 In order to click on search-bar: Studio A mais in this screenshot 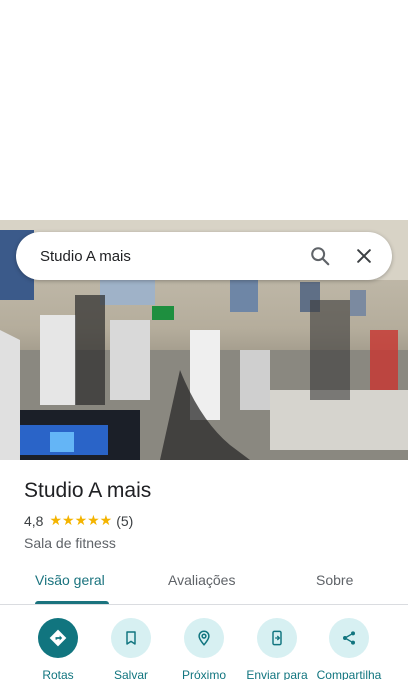, I will do `click(204, 256)`.